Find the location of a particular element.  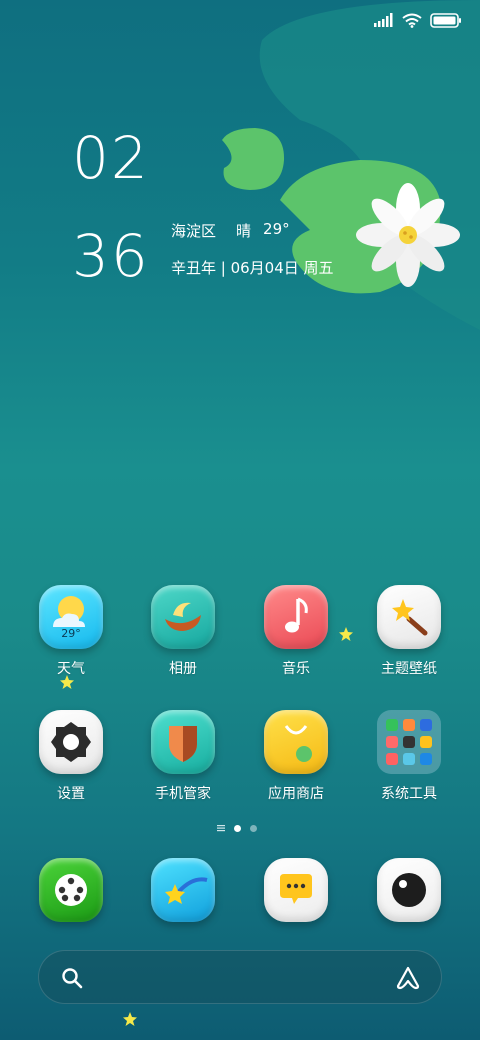

browser-icon is located at coordinates (183, 890).